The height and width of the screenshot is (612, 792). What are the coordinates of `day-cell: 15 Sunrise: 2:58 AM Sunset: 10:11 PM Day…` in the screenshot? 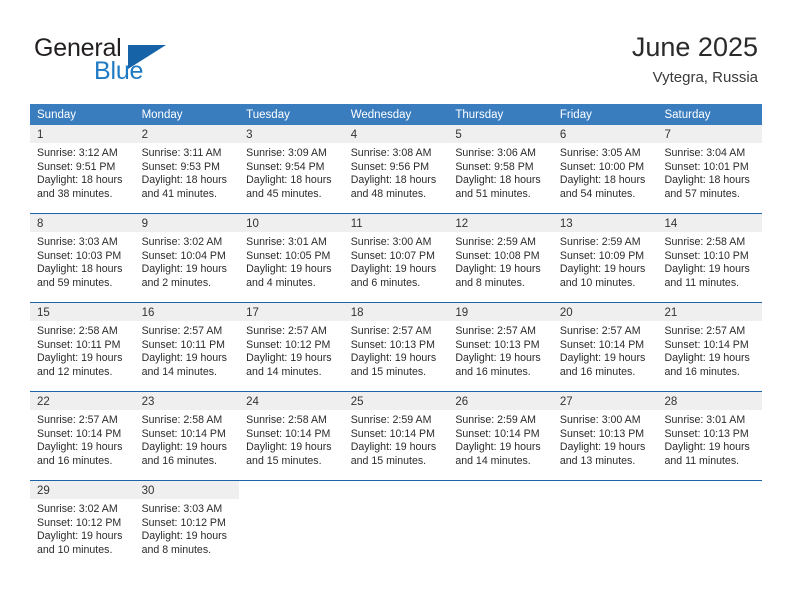 It's located at (82, 347).